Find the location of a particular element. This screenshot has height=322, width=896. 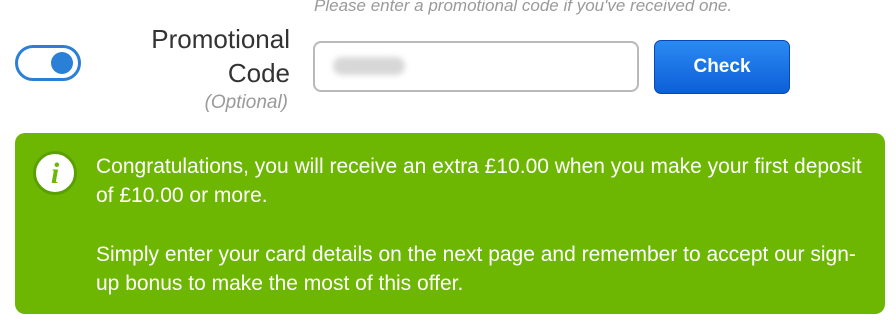

blurred-code-value is located at coordinates (369, 66).